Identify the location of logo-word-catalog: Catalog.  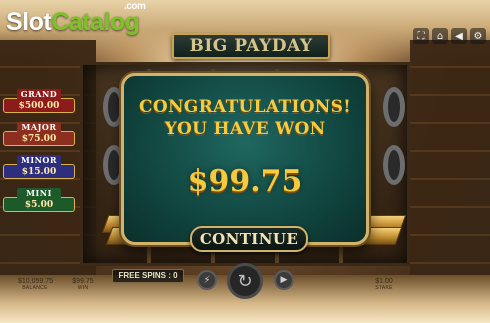
(95, 22).